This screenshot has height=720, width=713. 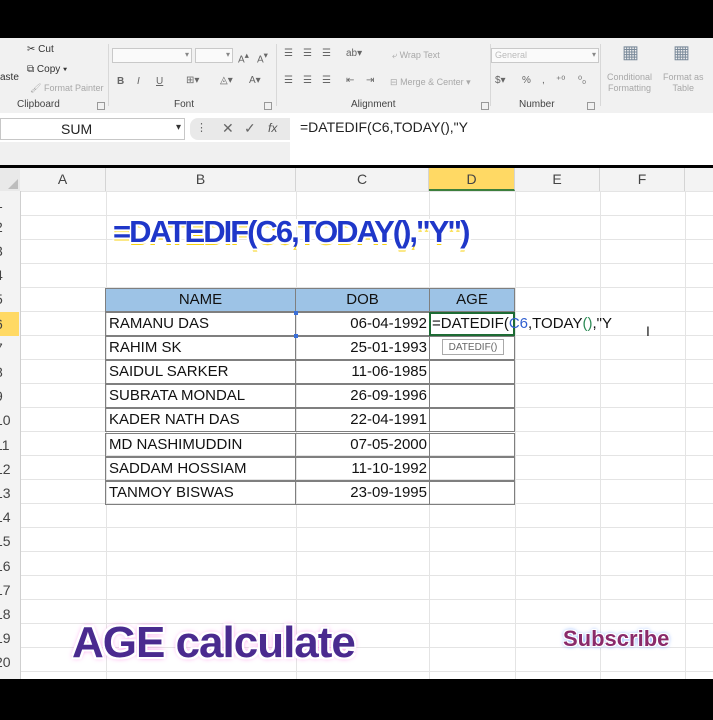 What do you see at coordinates (642, 179) in the screenshot?
I see `column-header-f: F` at bounding box center [642, 179].